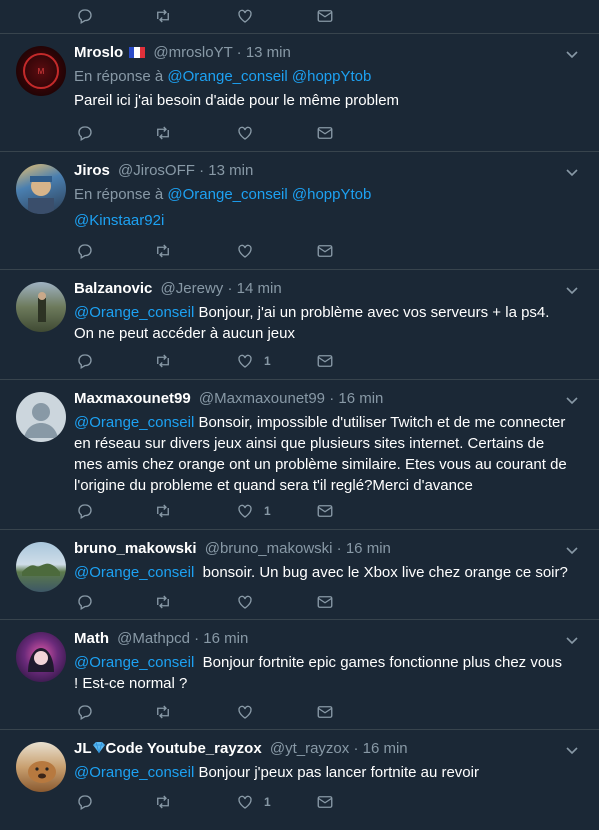  Describe the element at coordinates (132, 398) in the screenshot. I see `display-name: Maxmaxounet99` at that location.